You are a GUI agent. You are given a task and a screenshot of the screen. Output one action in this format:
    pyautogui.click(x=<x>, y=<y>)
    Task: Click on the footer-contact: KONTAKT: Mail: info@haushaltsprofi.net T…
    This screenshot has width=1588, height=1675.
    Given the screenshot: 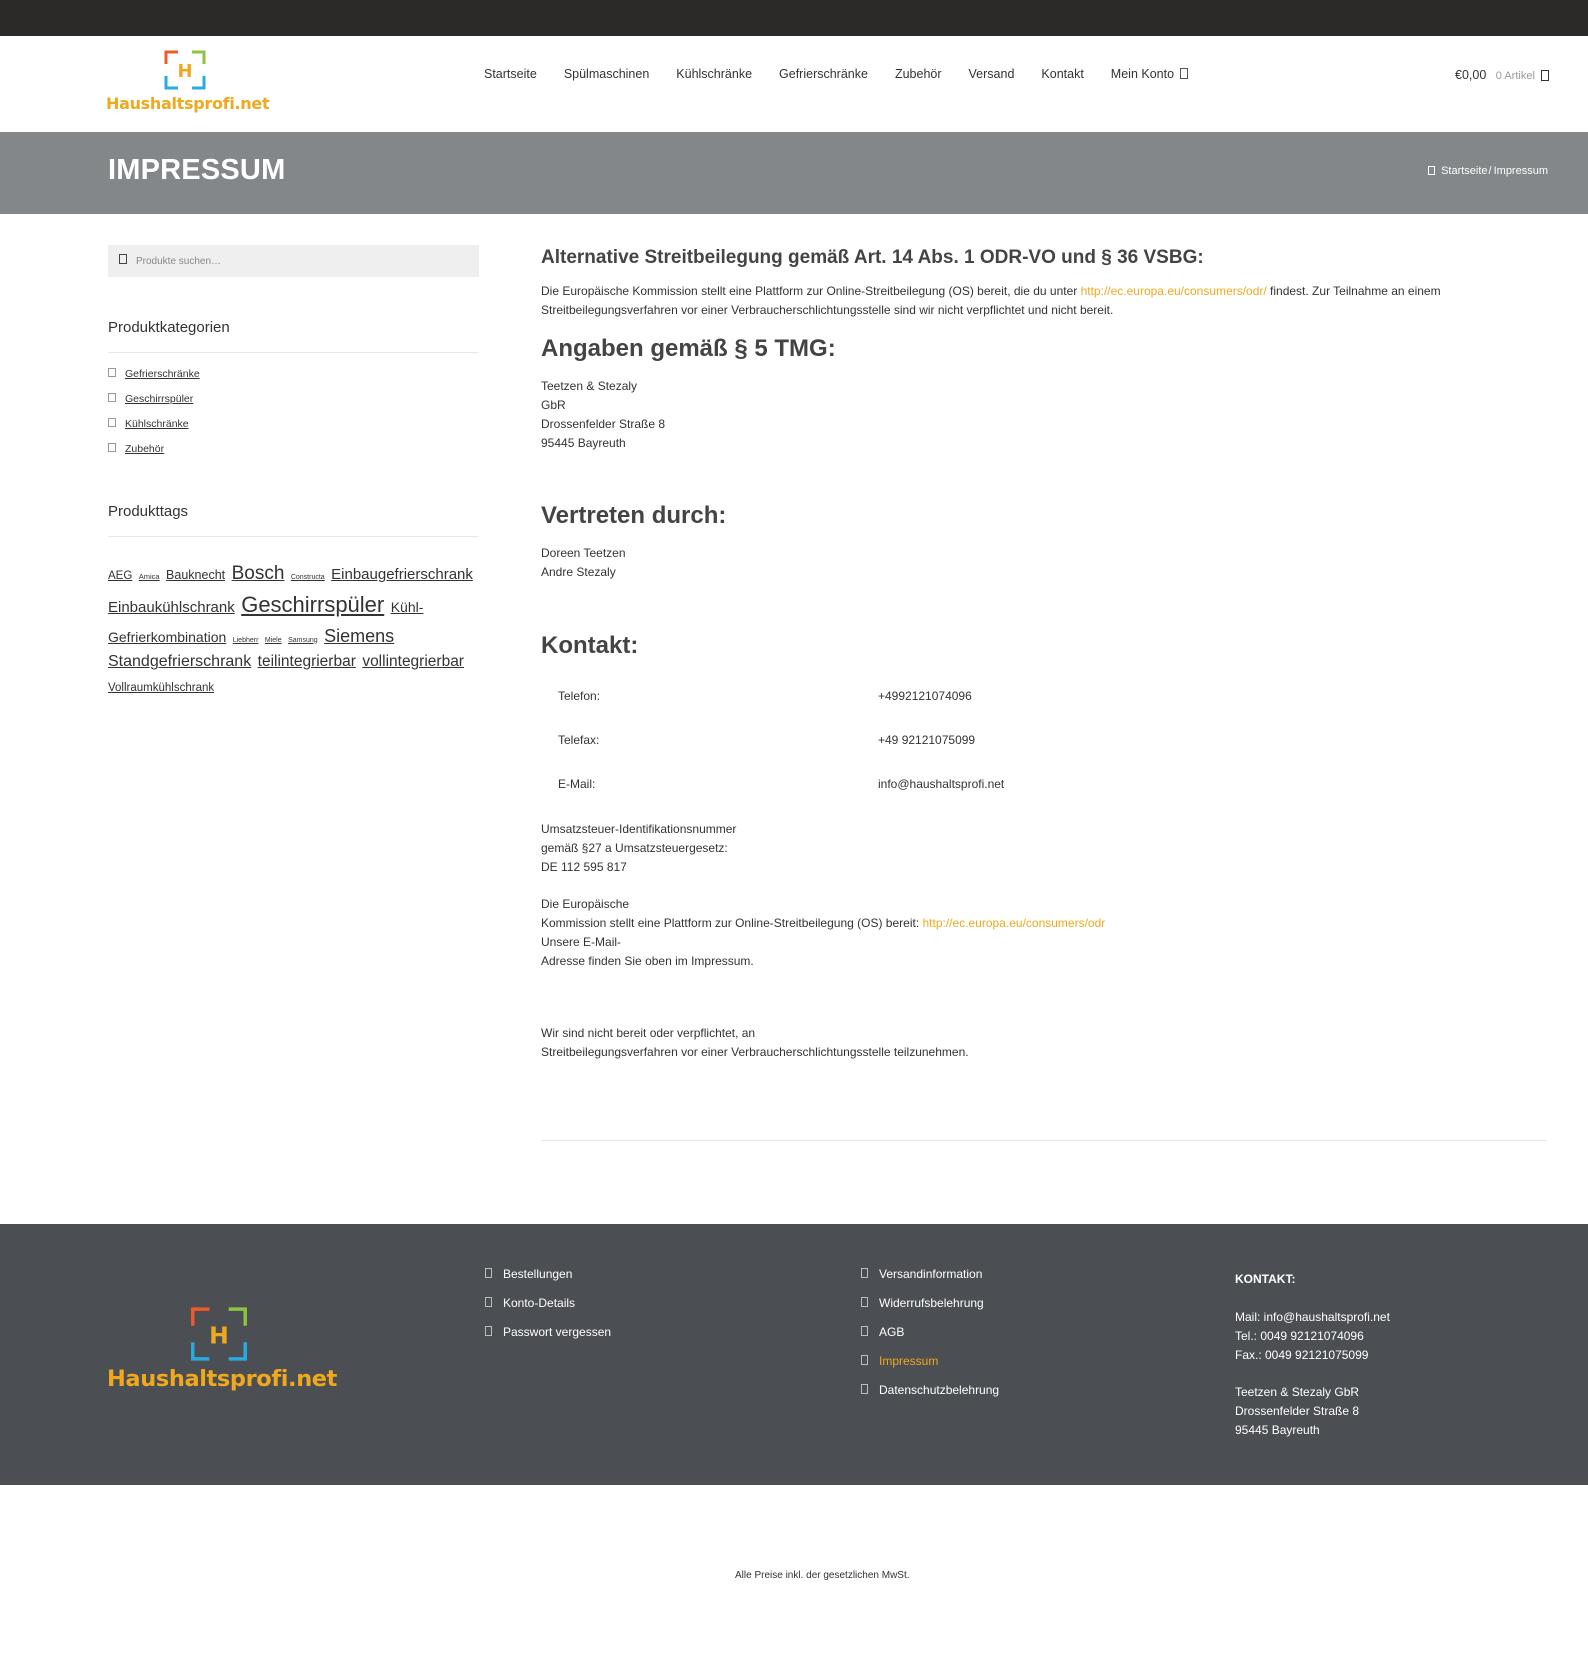 What is the action you would take?
    pyautogui.click(x=1312, y=1355)
    